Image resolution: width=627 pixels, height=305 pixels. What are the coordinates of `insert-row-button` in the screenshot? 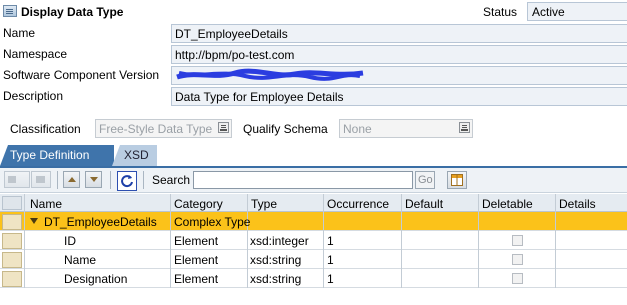 It's located at (17, 179).